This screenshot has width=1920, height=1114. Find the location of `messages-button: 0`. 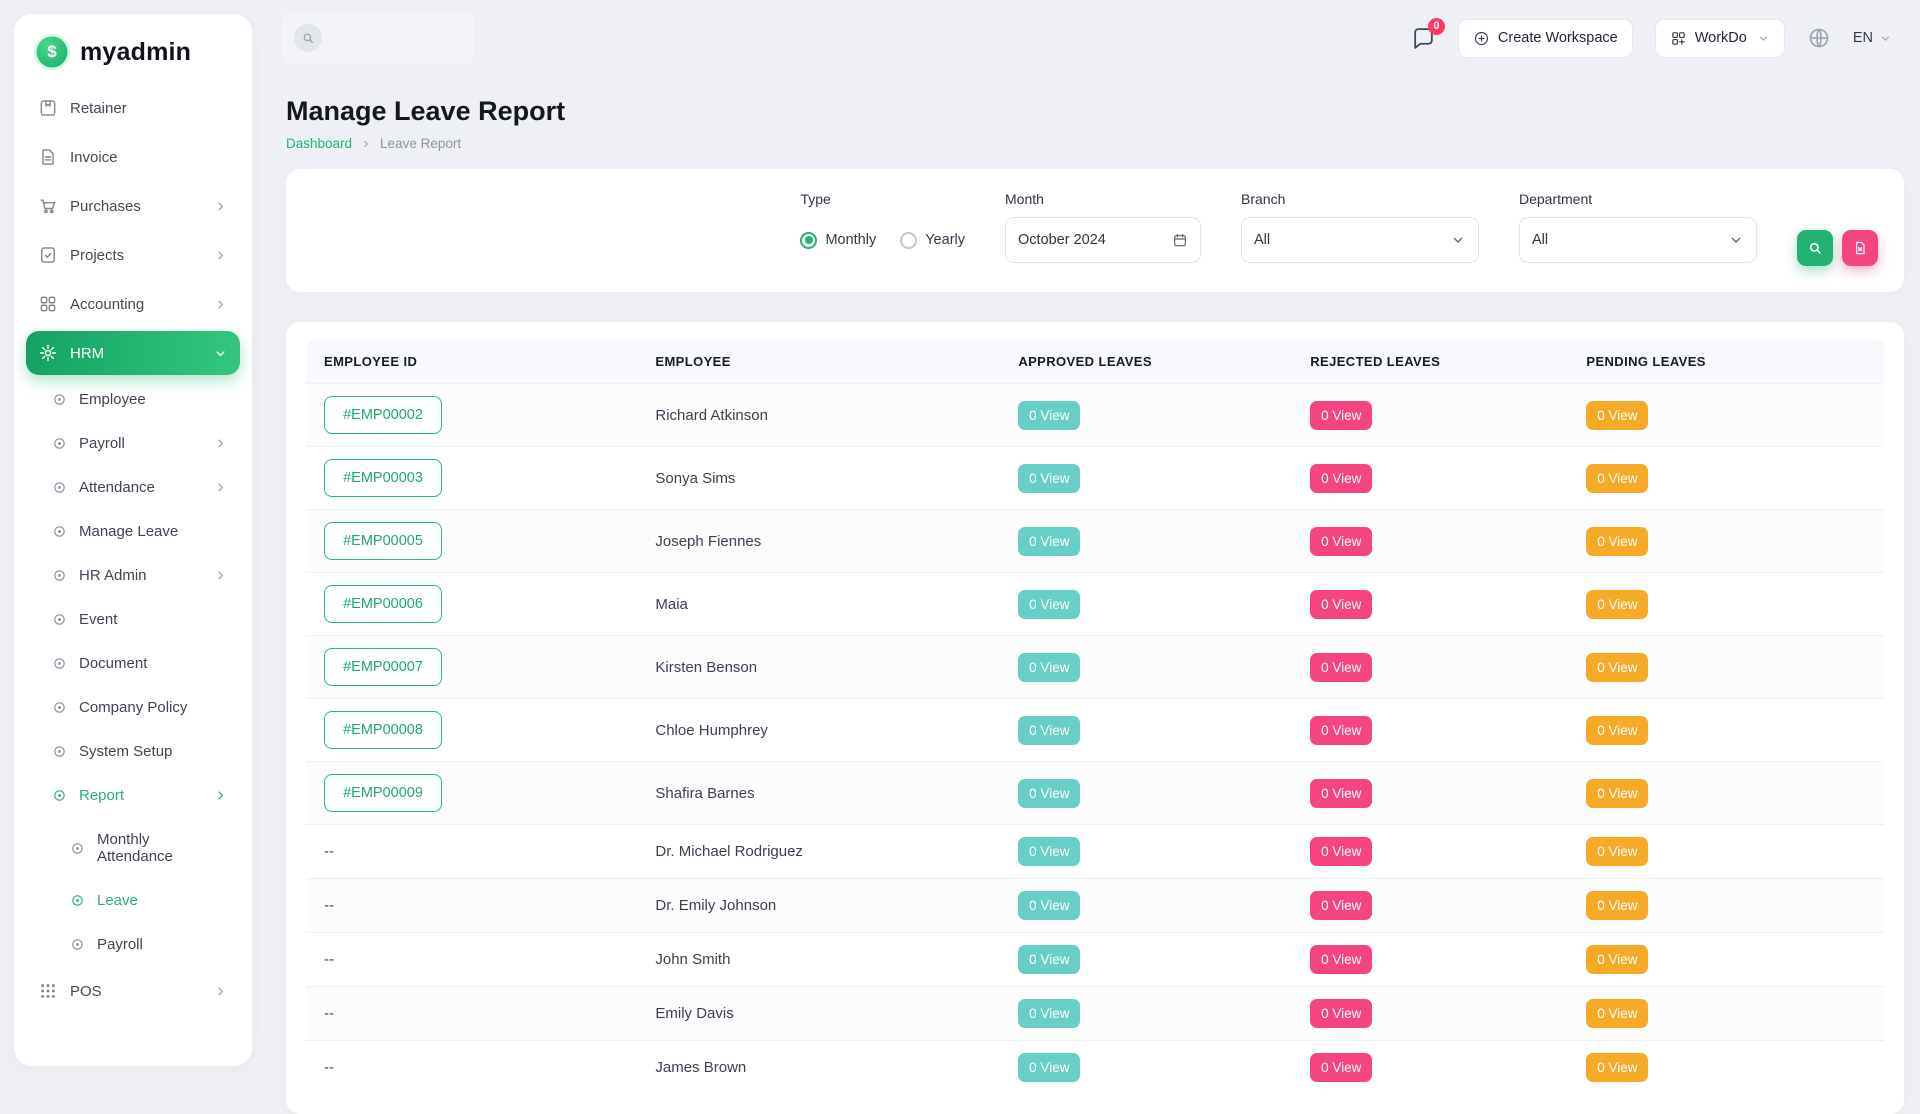

messages-button: 0 is located at coordinates (1428, 34).